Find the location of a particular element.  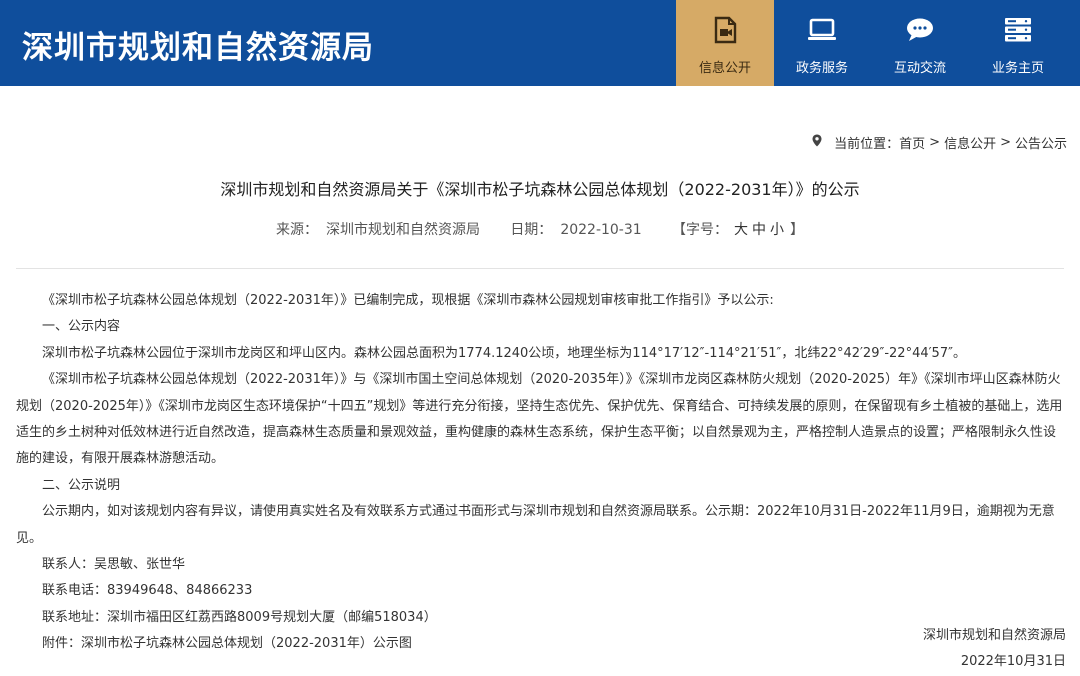

location-pin-icon is located at coordinates (817, 142).